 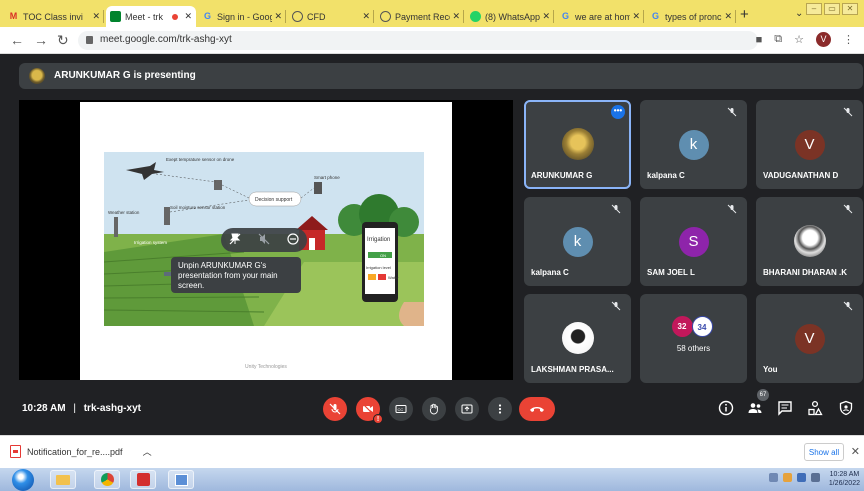 I want to click on people-icon, so click(x=755, y=408).